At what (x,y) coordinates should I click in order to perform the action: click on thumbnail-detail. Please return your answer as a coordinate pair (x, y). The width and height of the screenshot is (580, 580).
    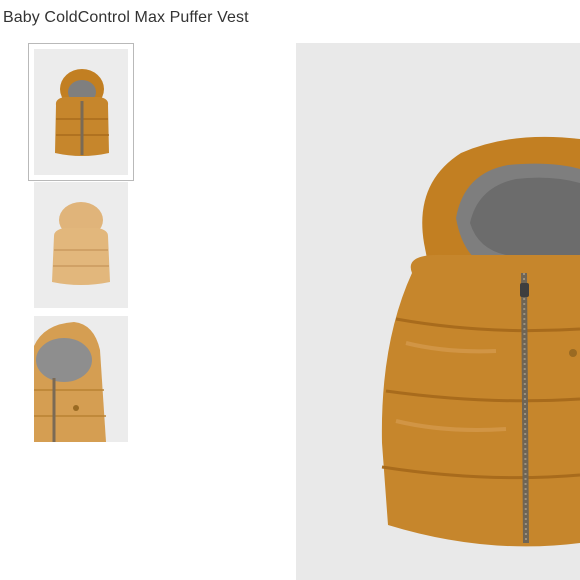
    Looking at the image, I should click on (81, 379).